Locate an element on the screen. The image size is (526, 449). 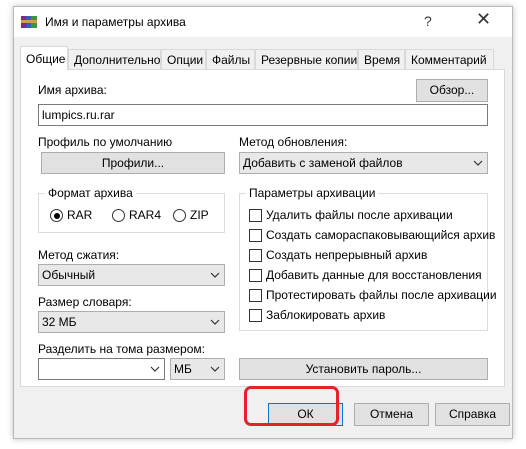
tab-files: Файлы is located at coordinates (230, 59).